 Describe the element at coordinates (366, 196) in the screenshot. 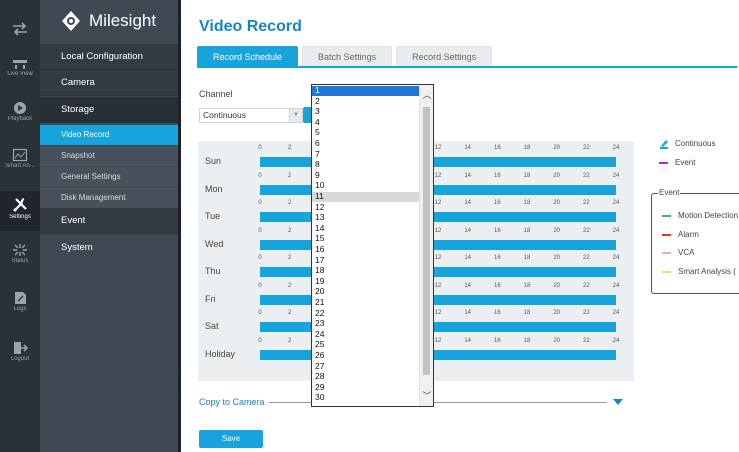

I see `channel-option: 11` at that location.